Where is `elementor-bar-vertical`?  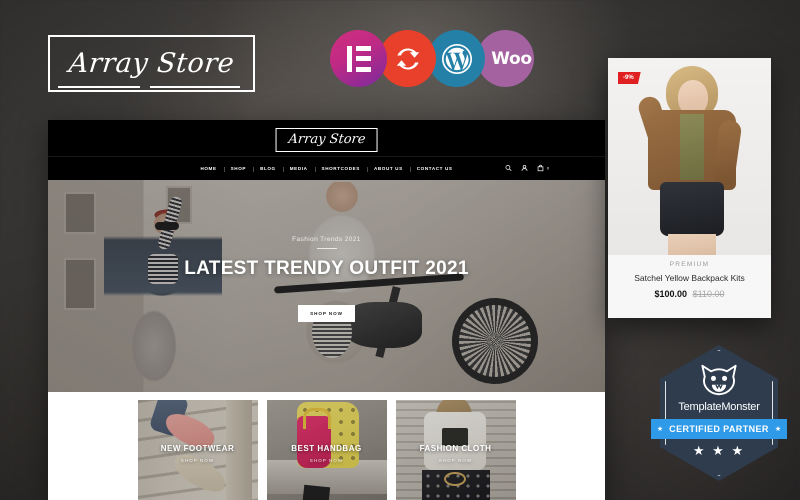
elementor-bar-vertical is located at coordinates (349, 58).